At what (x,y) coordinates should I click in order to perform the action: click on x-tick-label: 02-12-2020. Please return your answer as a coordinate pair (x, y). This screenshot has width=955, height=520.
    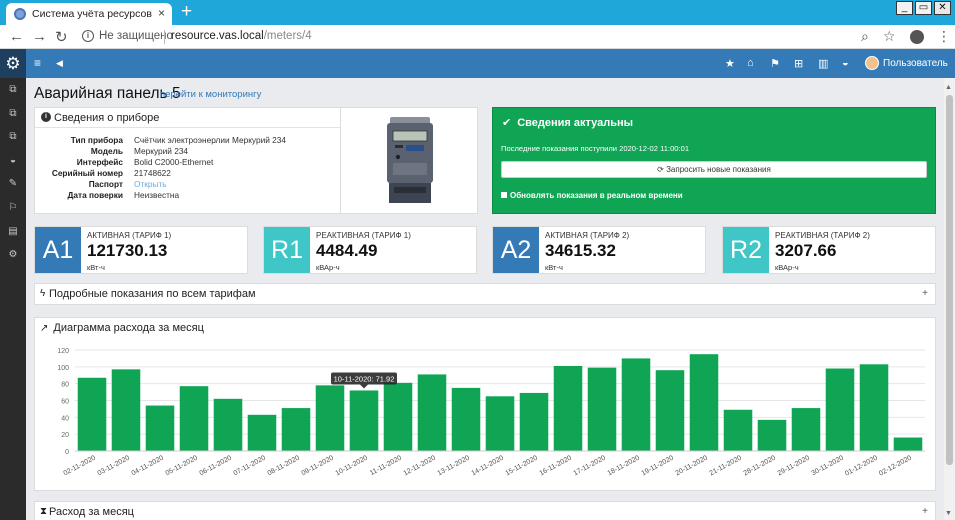
    Looking at the image, I should click on (895, 466).